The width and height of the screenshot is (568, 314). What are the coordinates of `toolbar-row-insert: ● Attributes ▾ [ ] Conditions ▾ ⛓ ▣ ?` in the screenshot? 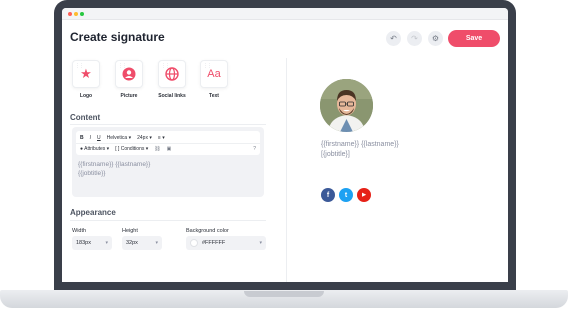 It's located at (168, 149).